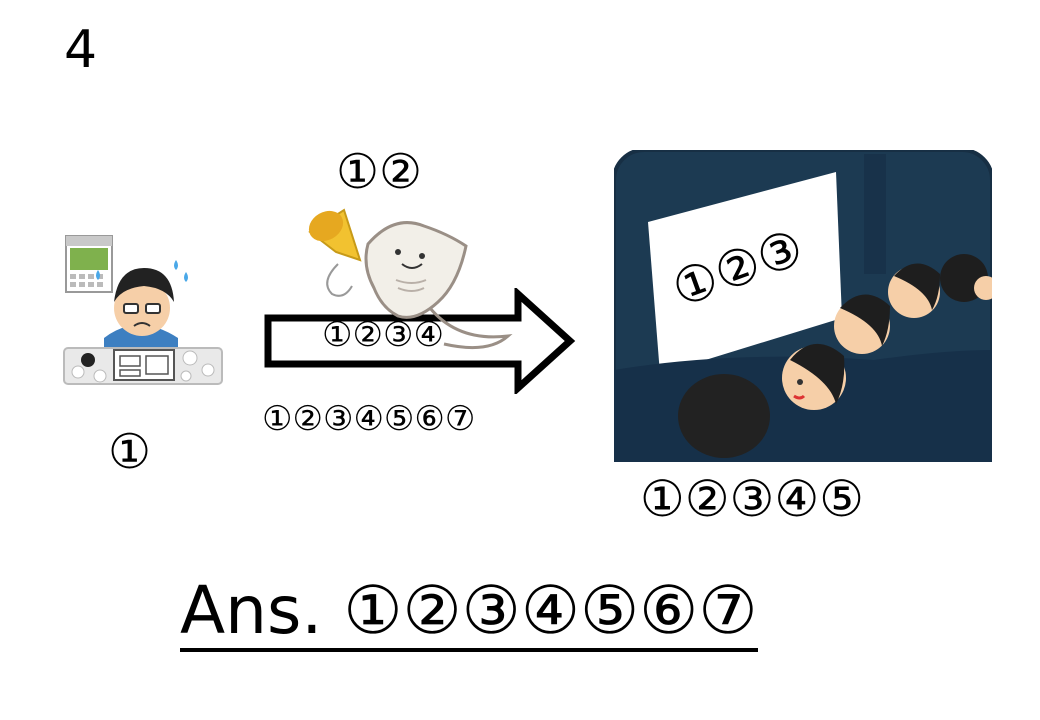  I want to click on arrow-label: ①②③④, so click(383, 335).